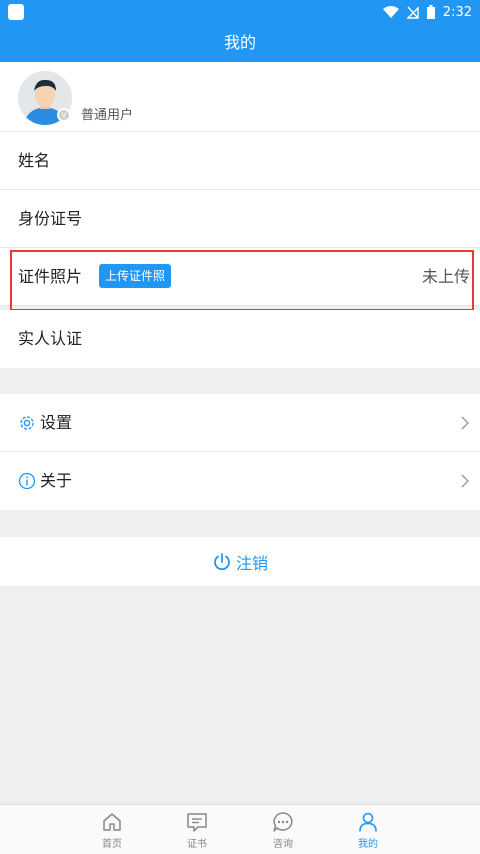  What do you see at coordinates (240, 481) in the screenshot?
I see `about-row: 关于` at bounding box center [240, 481].